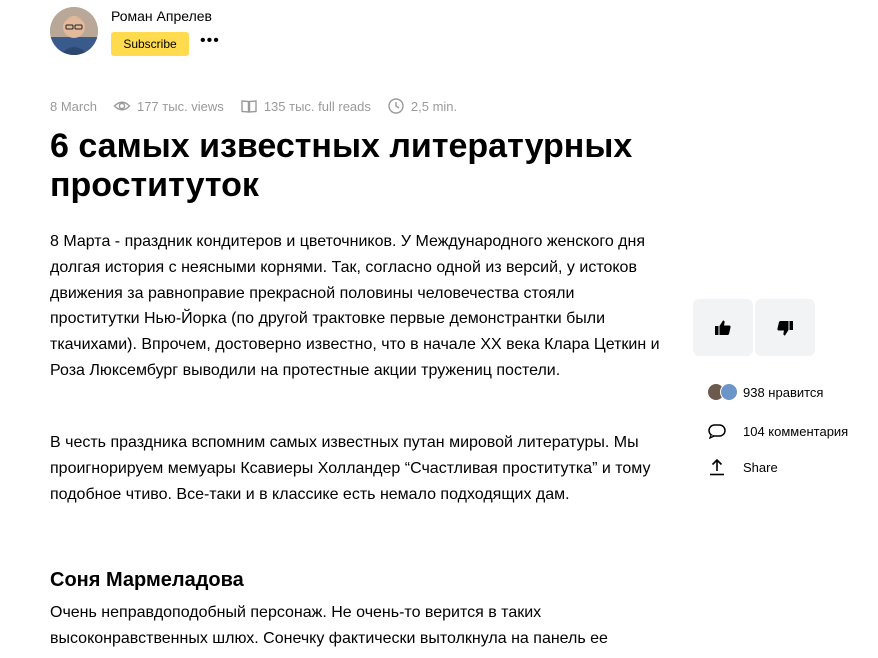 Image resolution: width=878 pixels, height=658 pixels. What do you see at coordinates (147, 580) in the screenshot?
I see `section-heading: Соня Мармеладова` at bounding box center [147, 580].